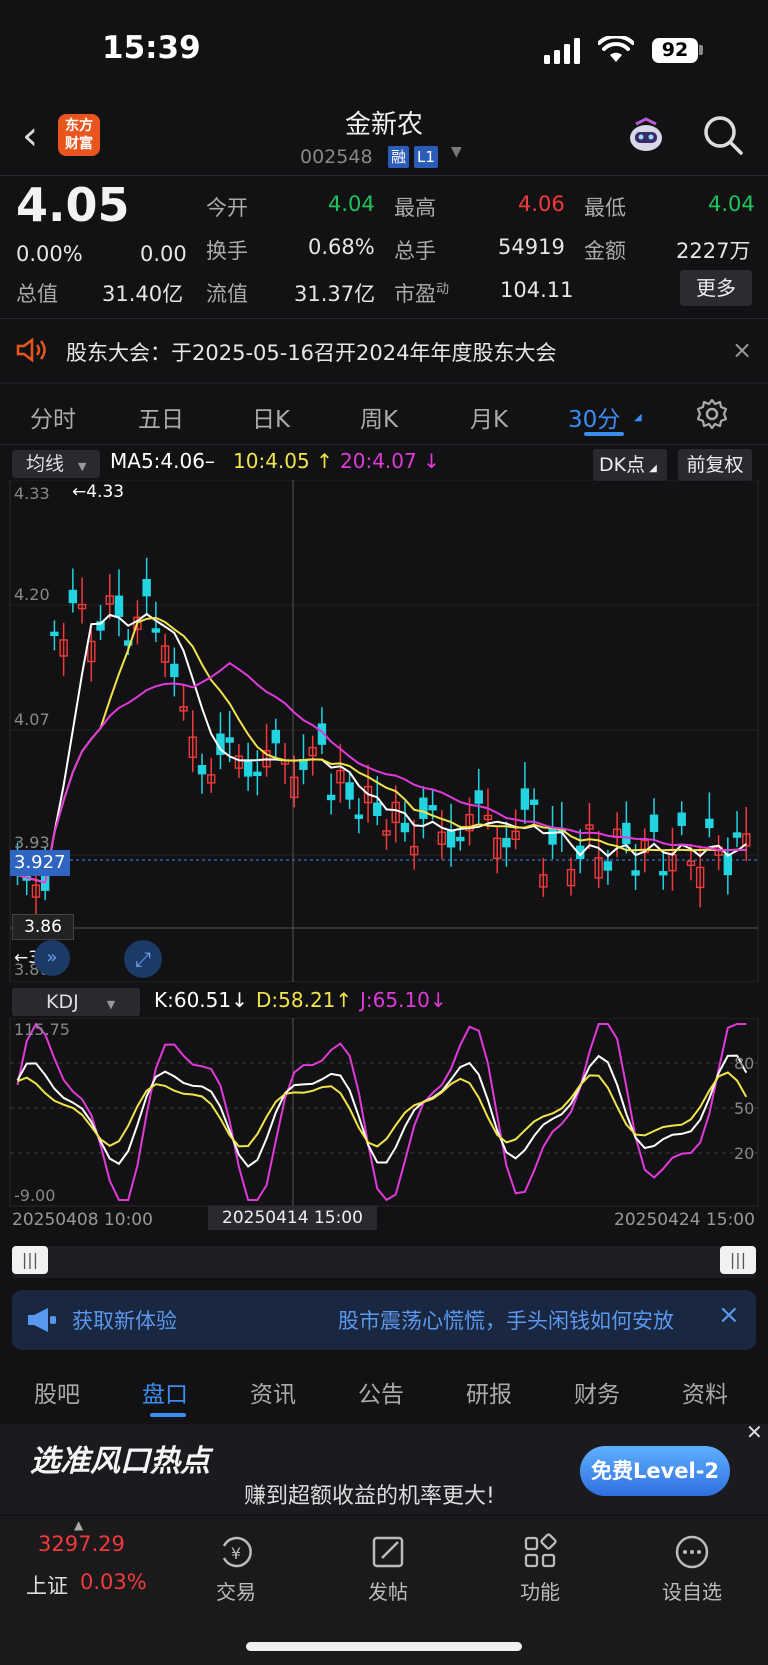 The width and height of the screenshot is (768, 1665). I want to click on kdj-level-80: 80, so click(744, 1063).